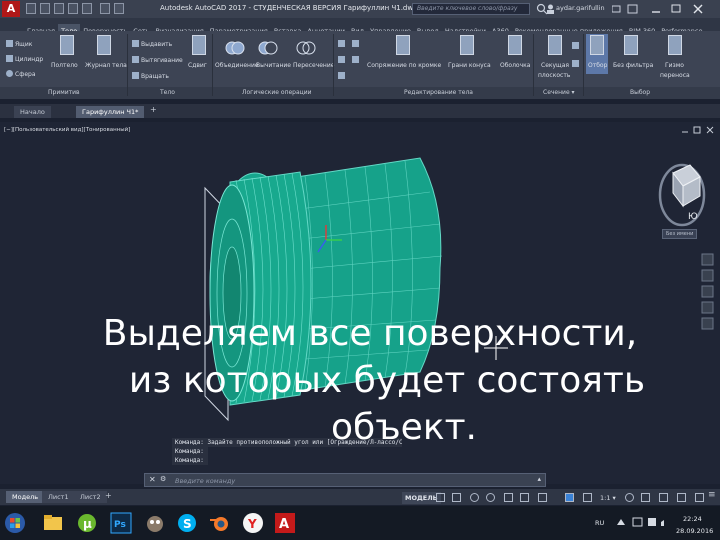  I want to click on imprint-icon, so click(355, 59).